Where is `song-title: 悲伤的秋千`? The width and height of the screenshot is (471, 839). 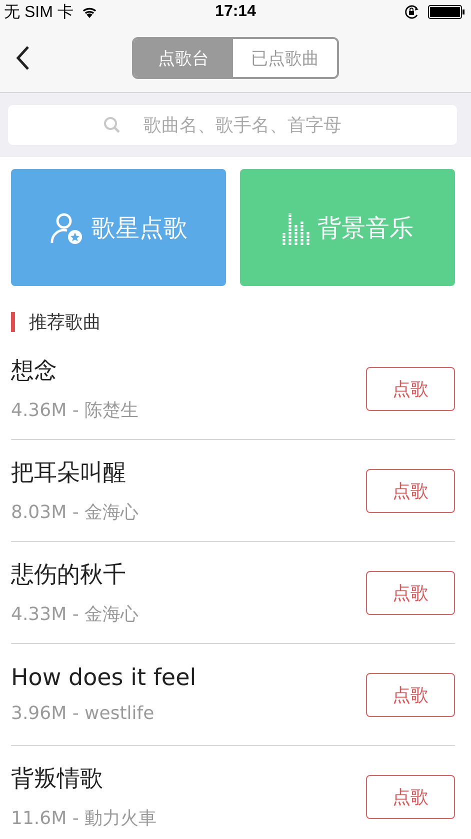 song-title: 悲伤的秋千 is located at coordinates (69, 575).